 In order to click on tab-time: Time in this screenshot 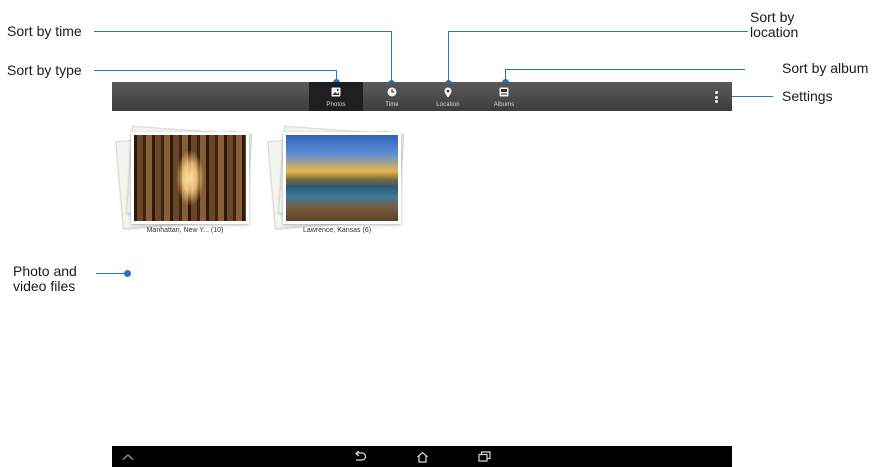, I will do `click(392, 96)`.